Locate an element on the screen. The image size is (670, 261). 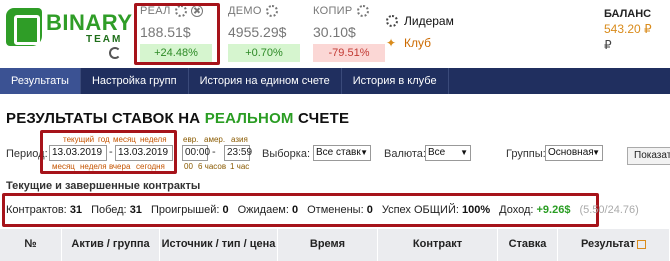
balance-label: БАЛАНС is located at coordinates (628, 14).